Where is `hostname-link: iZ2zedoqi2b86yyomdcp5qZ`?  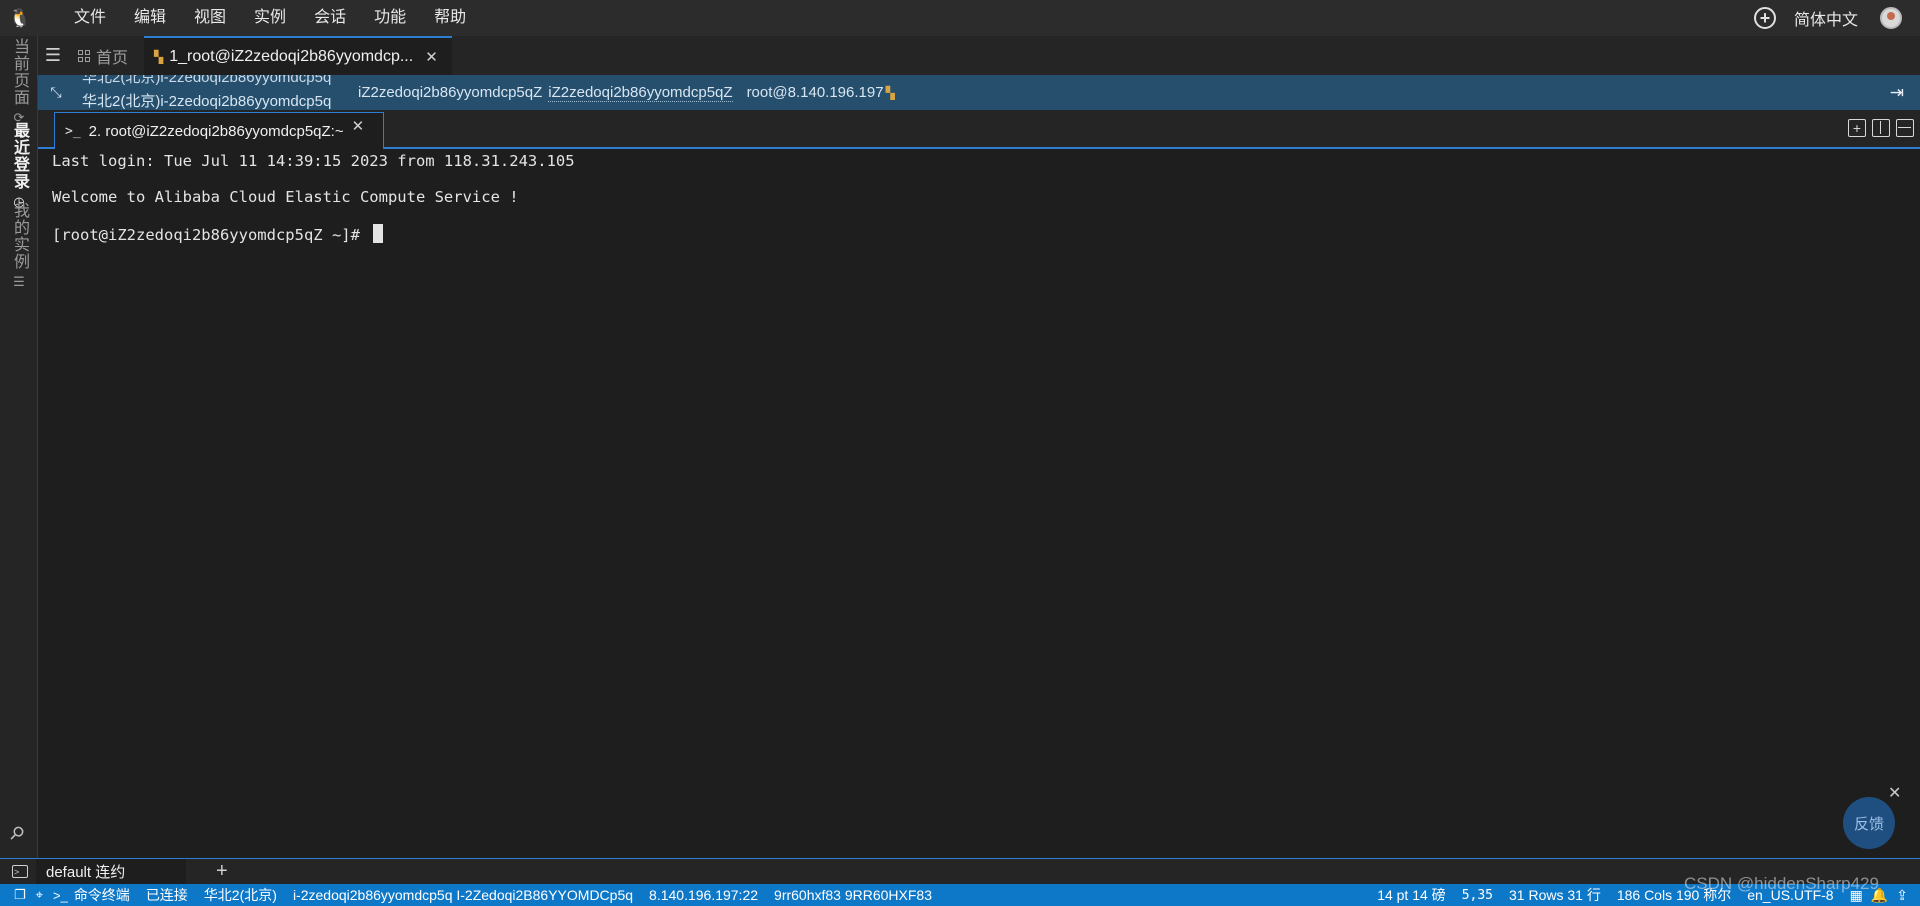
hostname-link: iZ2zedoqi2b86yyomdcp5qZ is located at coordinates (640, 93).